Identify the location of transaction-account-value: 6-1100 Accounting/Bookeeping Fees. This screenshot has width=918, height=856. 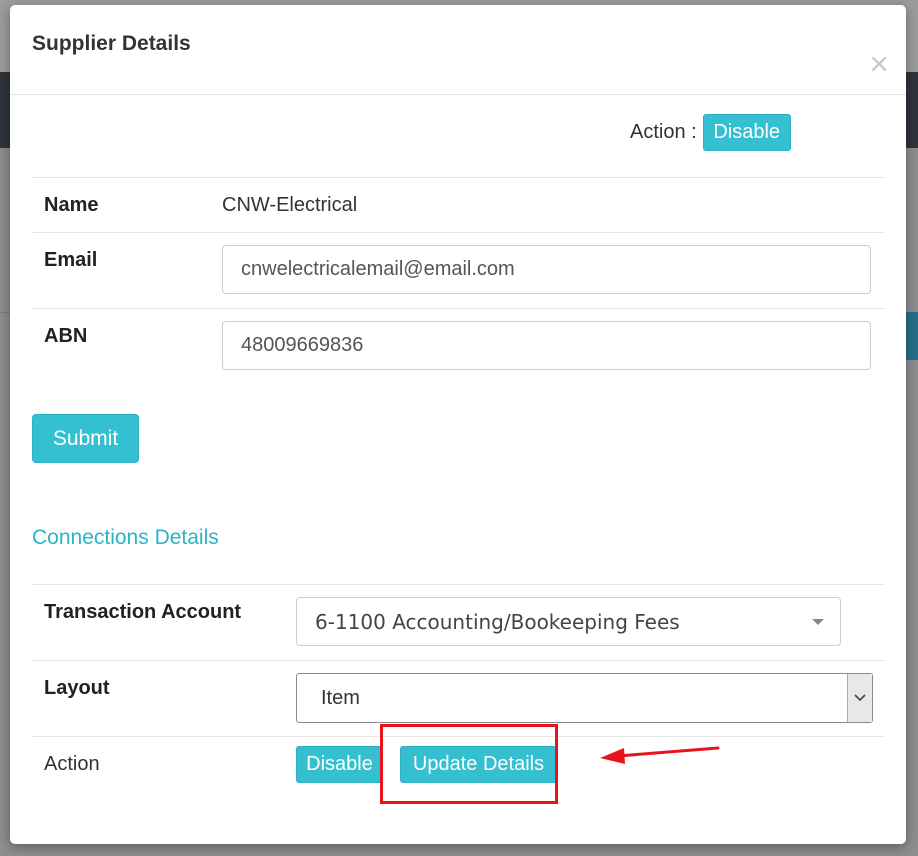
(497, 621).